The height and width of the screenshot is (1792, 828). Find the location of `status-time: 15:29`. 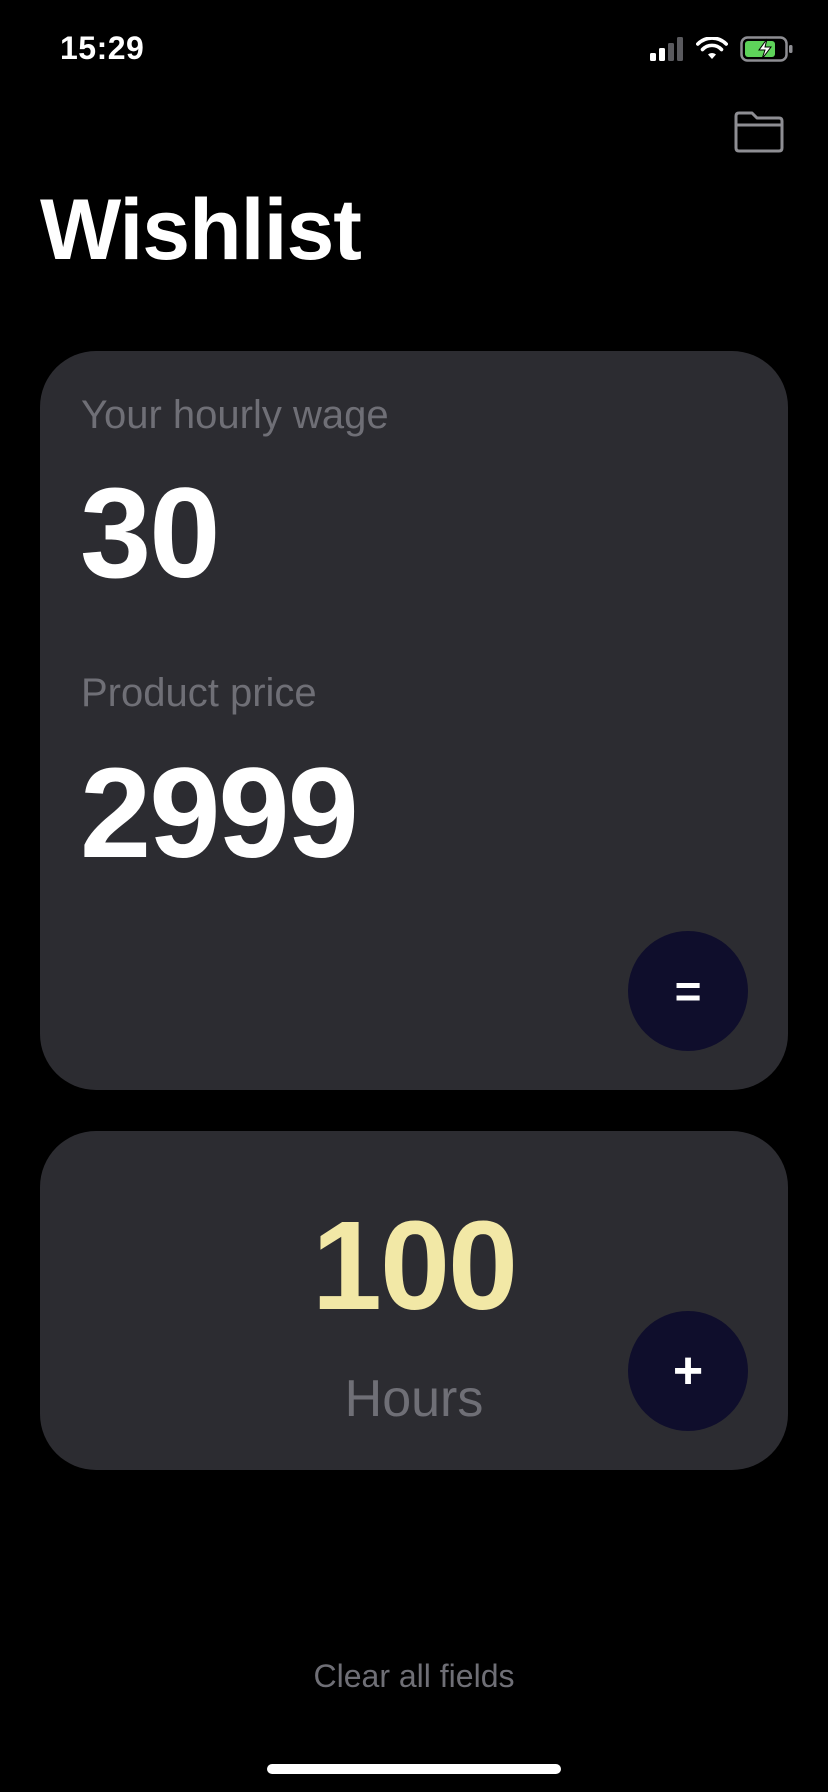

status-time: 15:29 is located at coordinates (102, 48).